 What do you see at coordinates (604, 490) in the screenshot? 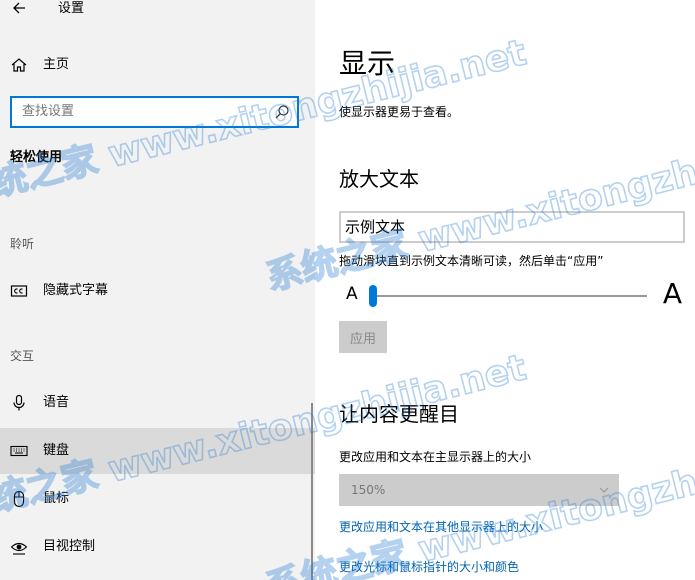
I see `chevron-down-icon` at bounding box center [604, 490].